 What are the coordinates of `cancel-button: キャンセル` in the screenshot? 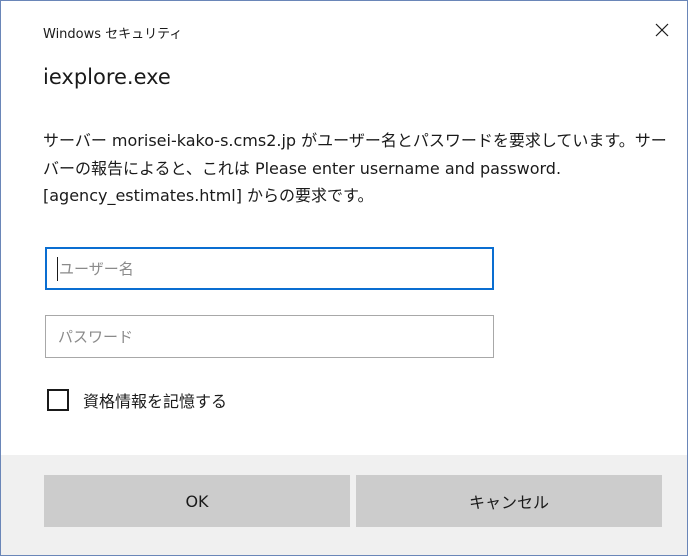 It's located at (509, 501).